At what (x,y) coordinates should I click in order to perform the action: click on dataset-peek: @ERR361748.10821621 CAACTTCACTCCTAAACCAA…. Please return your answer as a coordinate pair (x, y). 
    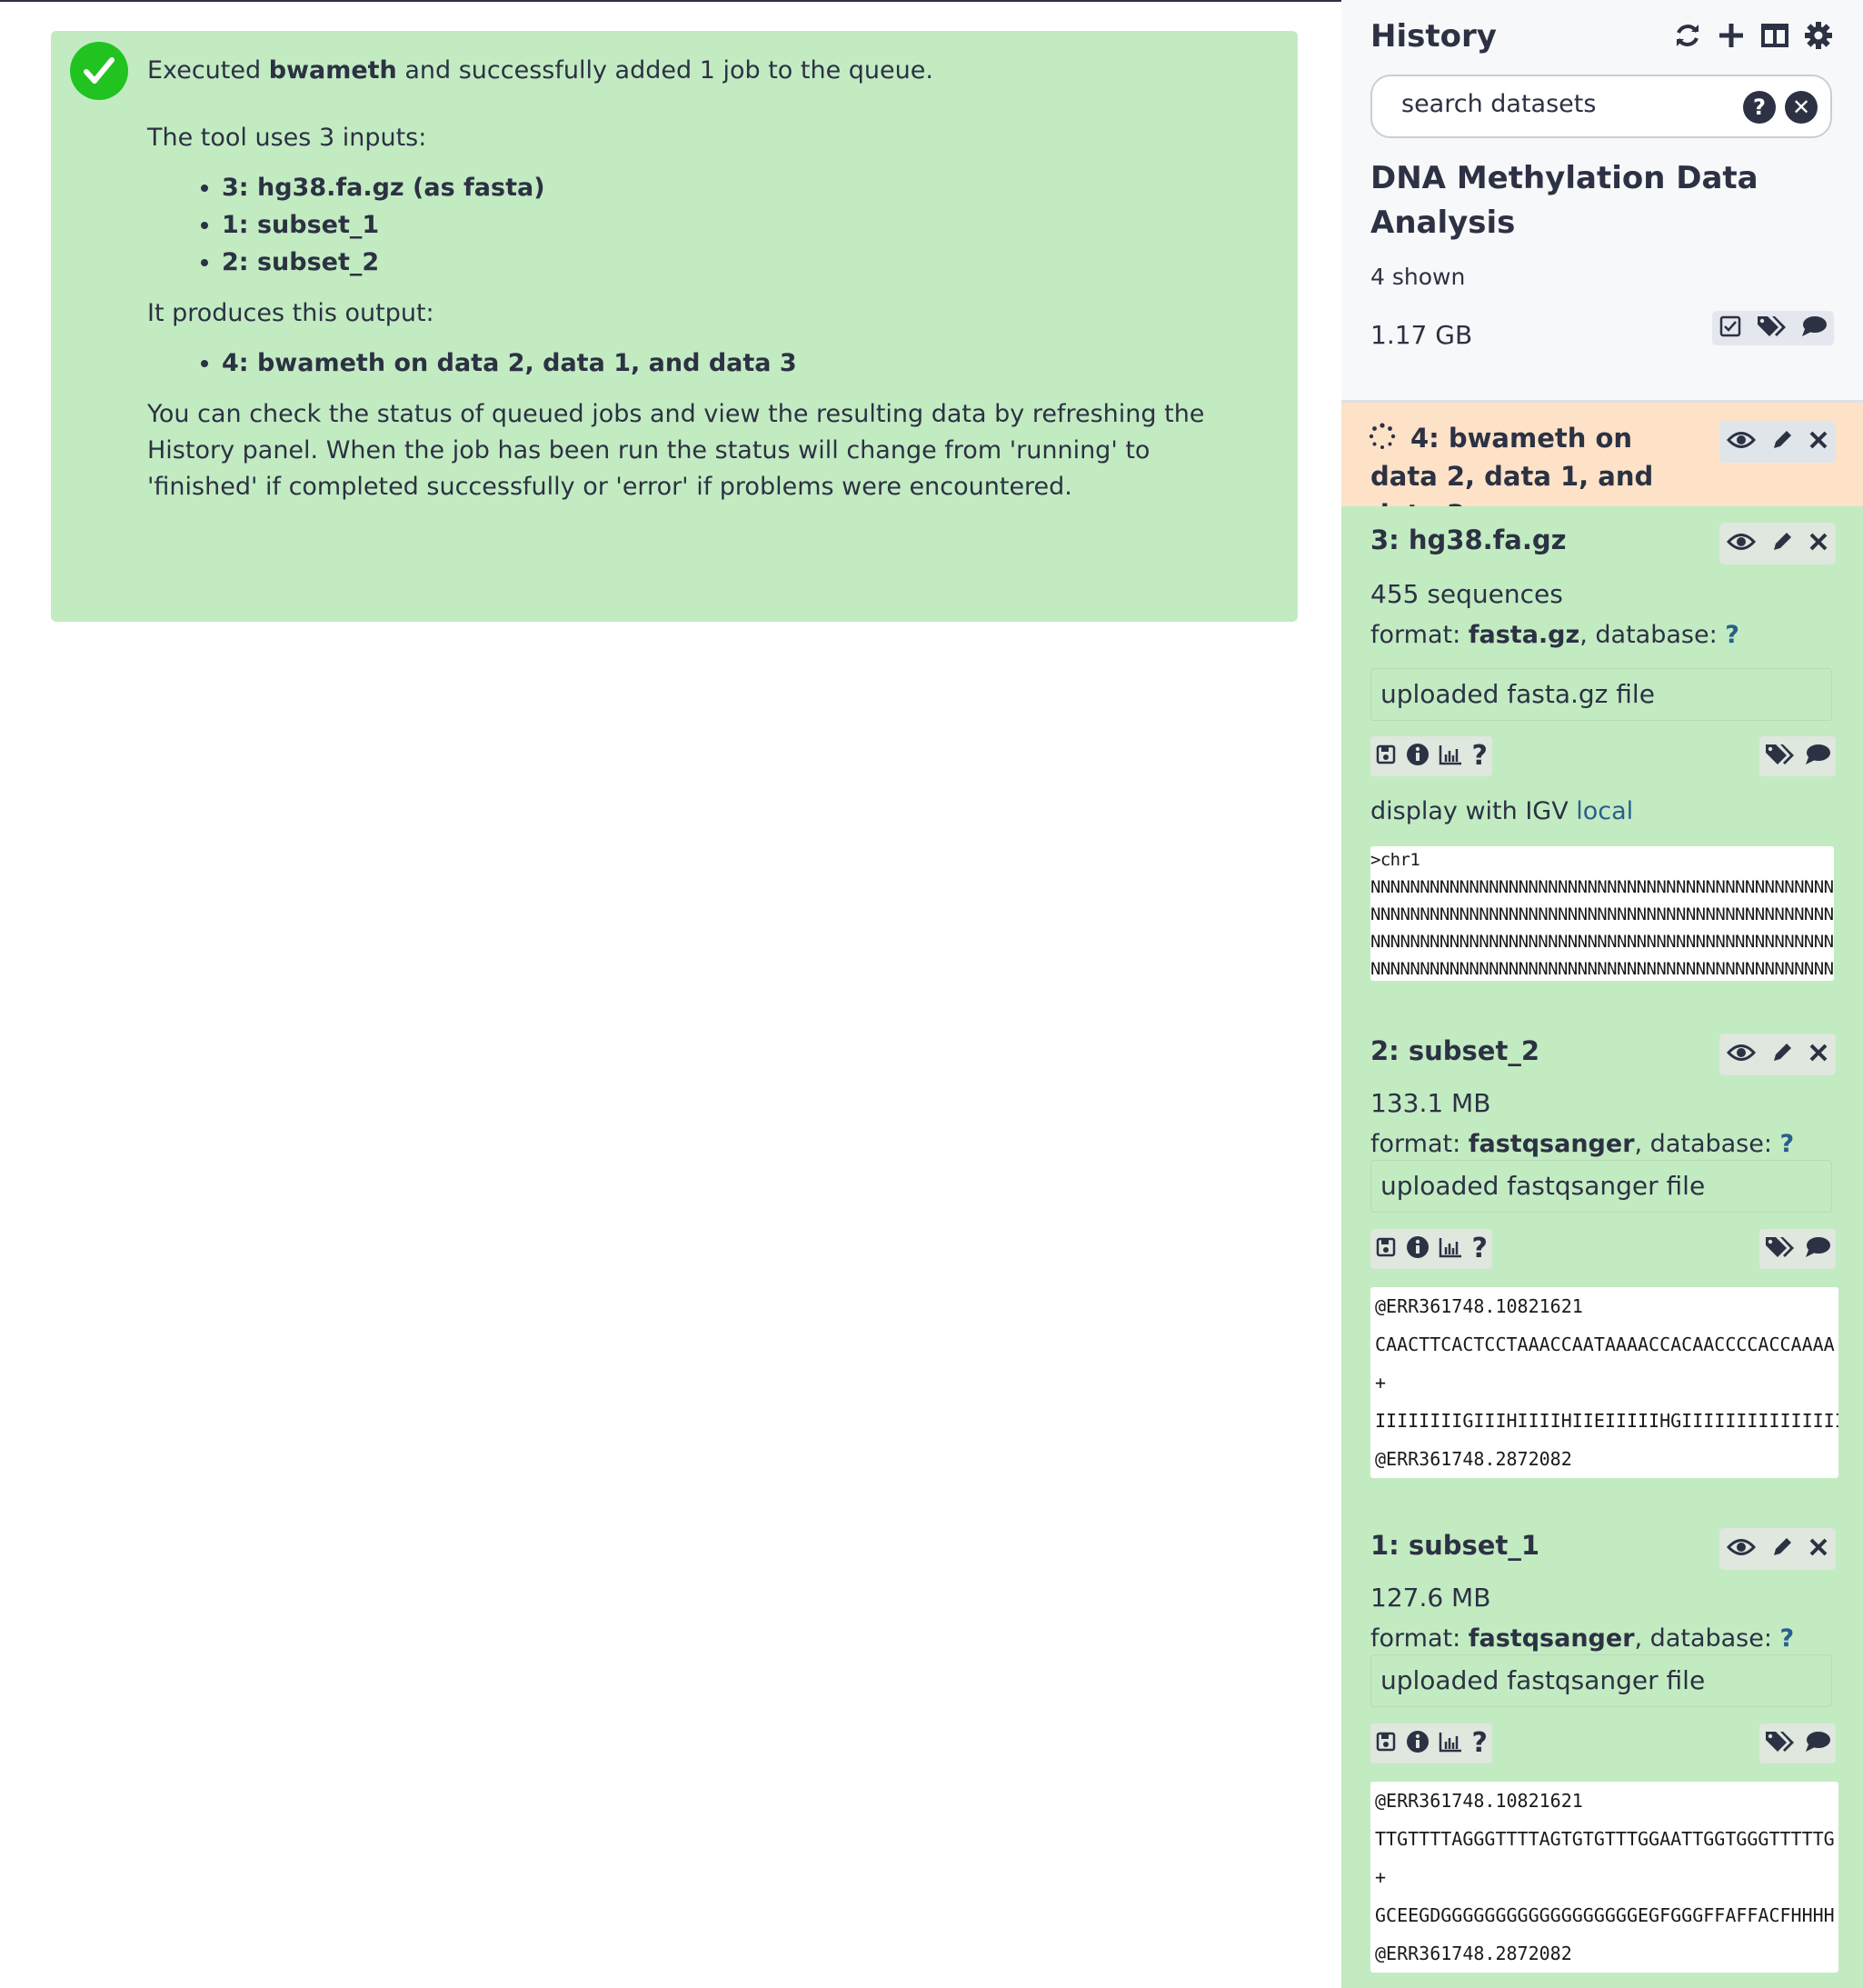
    Looking at the image, I should click on (1604, 1382).